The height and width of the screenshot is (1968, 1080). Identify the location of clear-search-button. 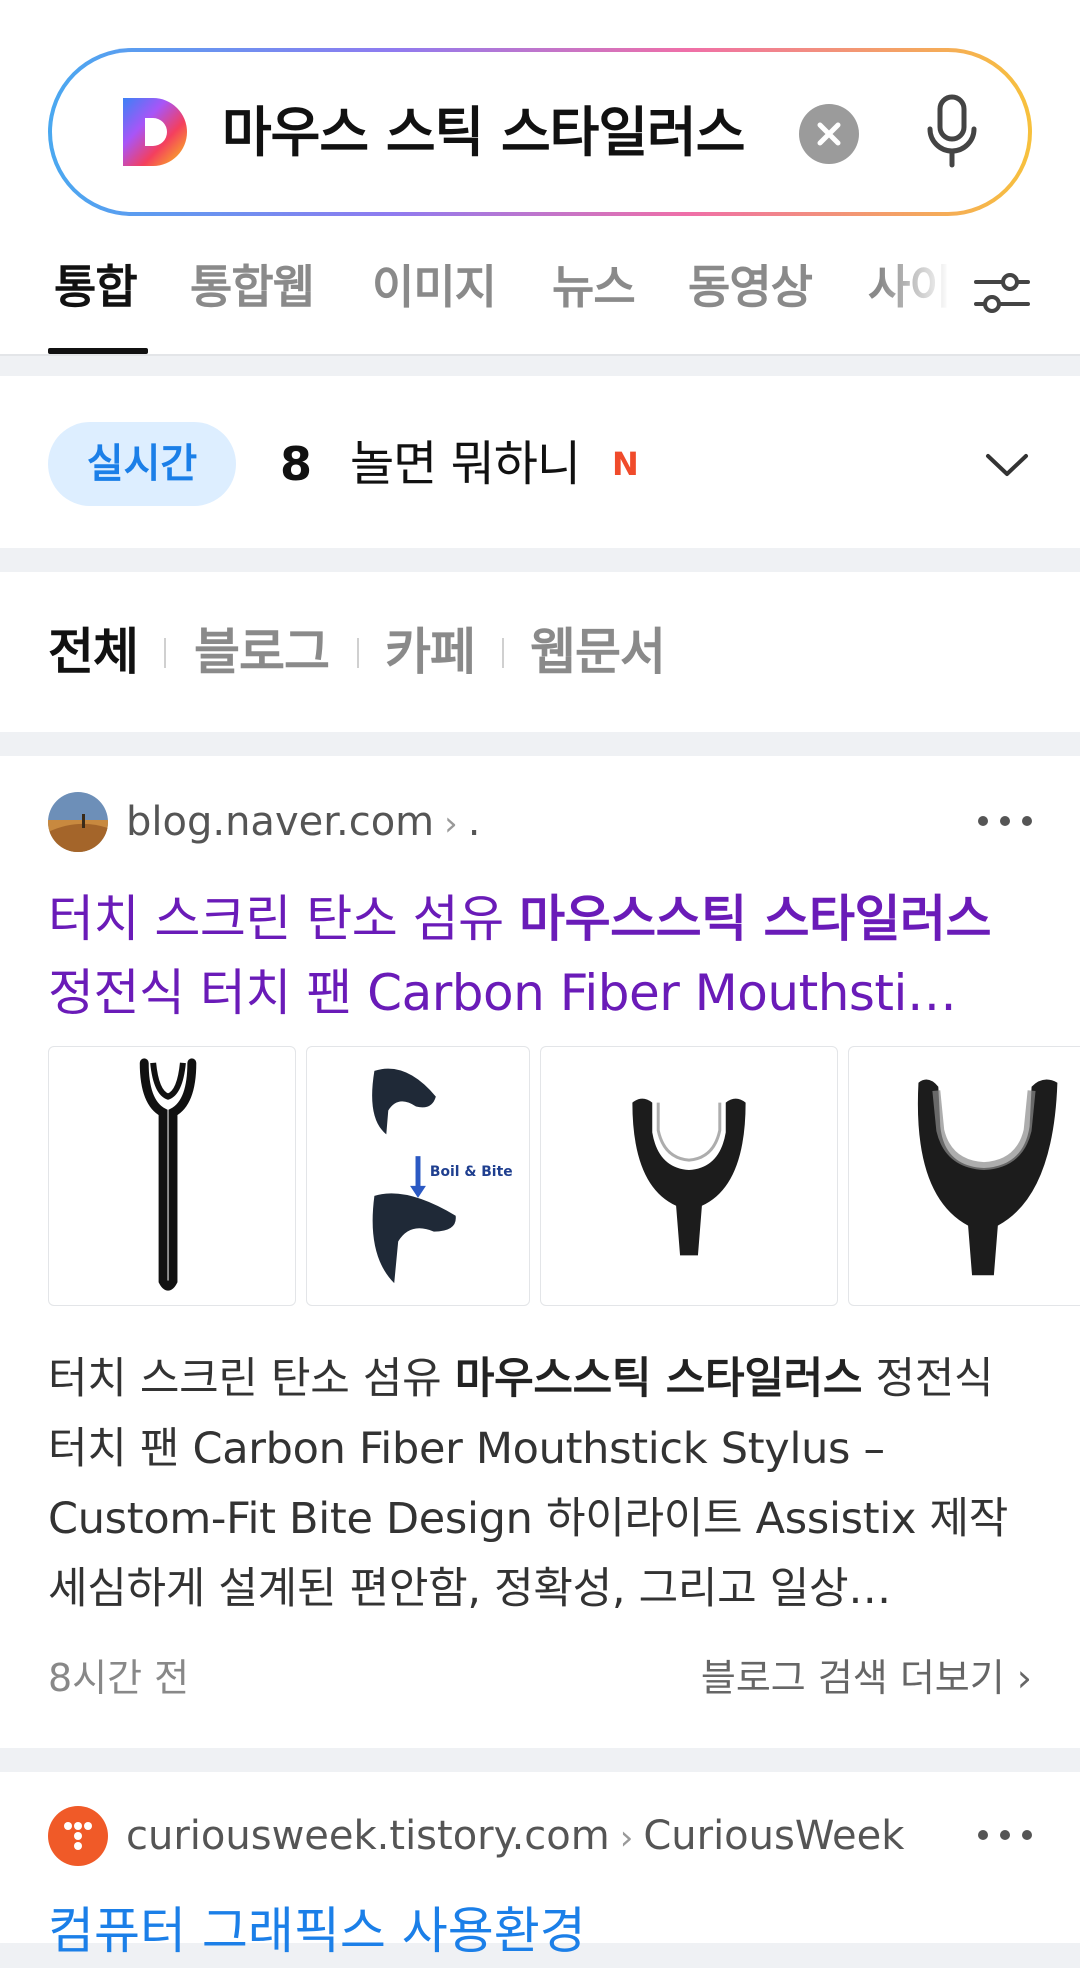
(829, 134).